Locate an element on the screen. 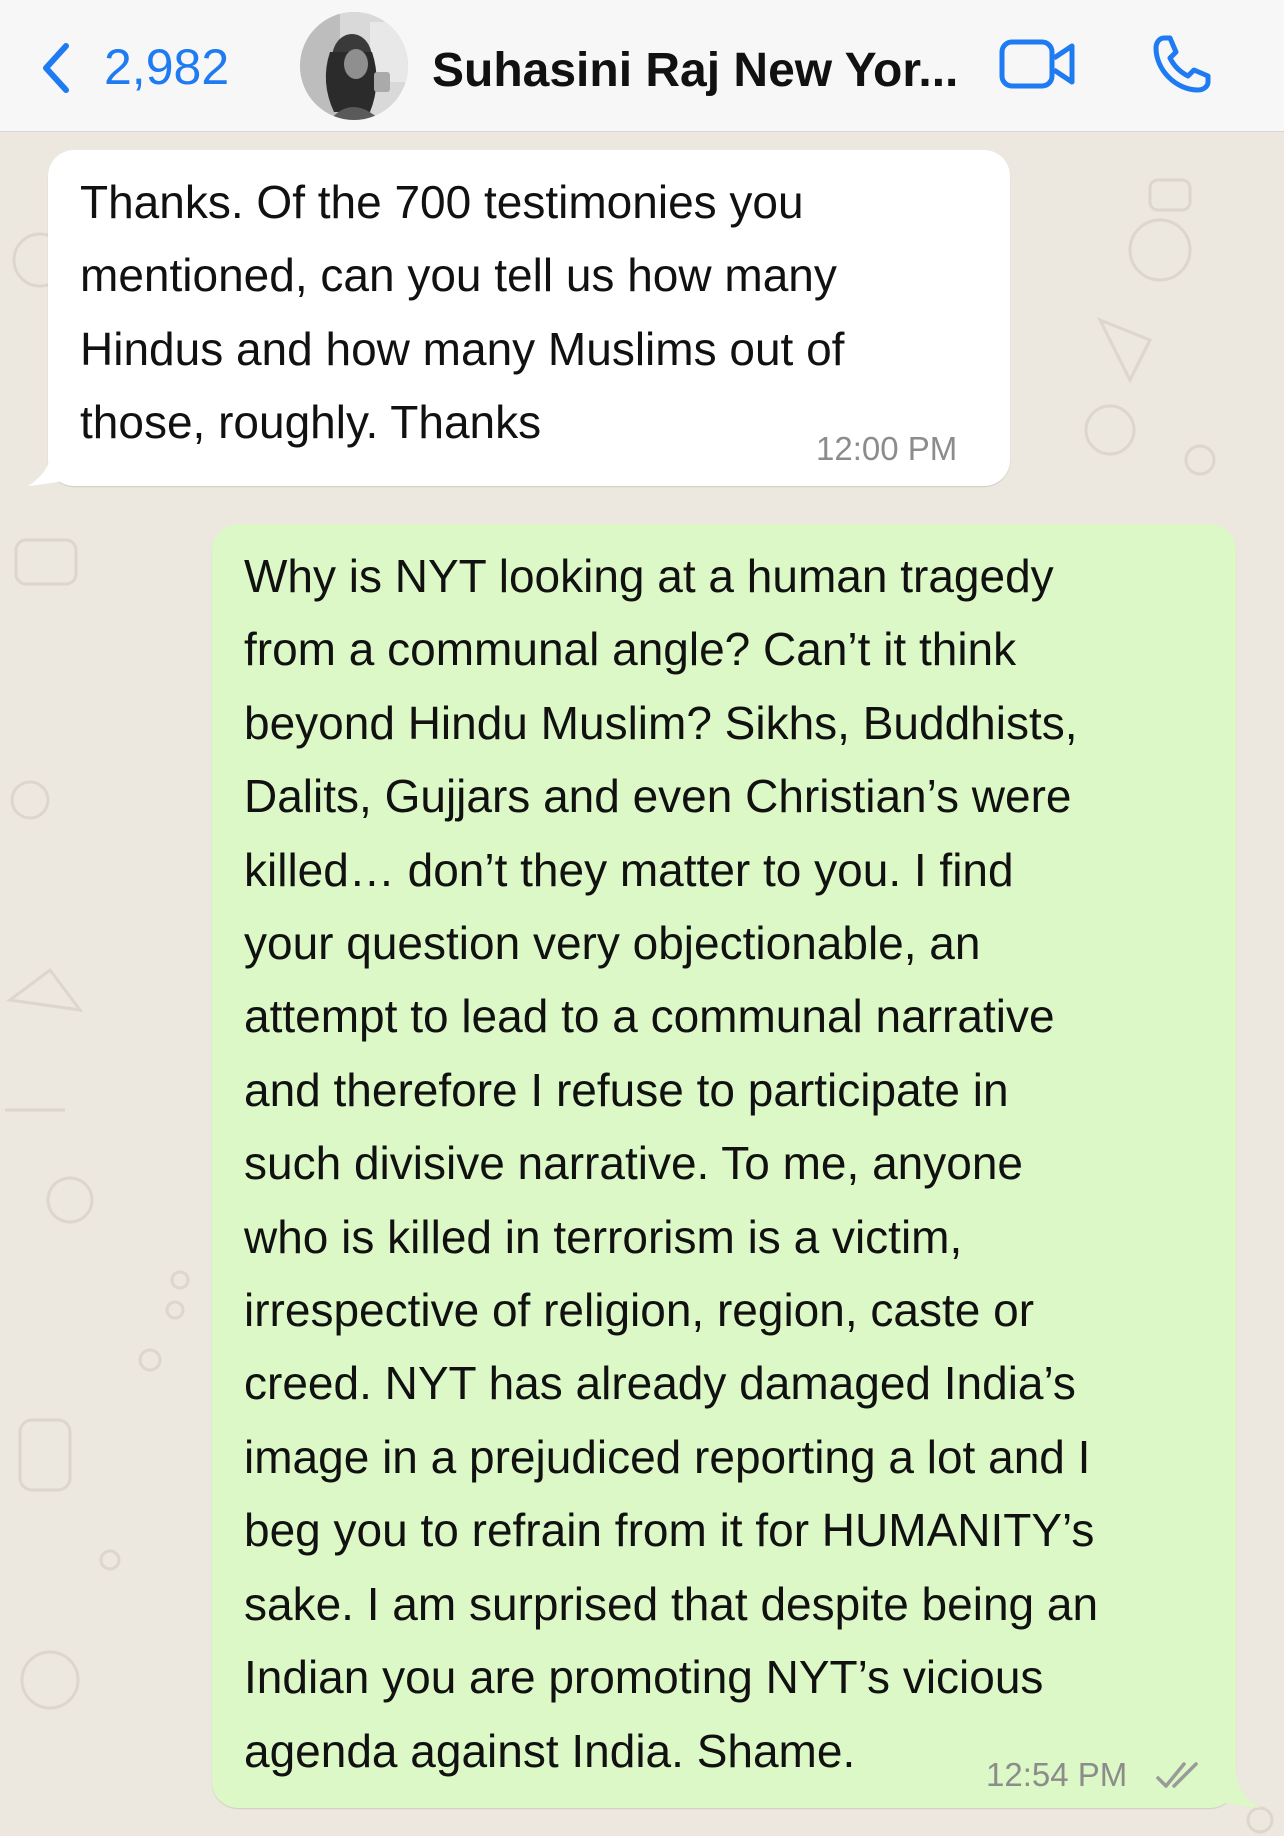 The height and width of the screenshot is (1836, 1284). phone-icon is located at coordinates (1182, 64).